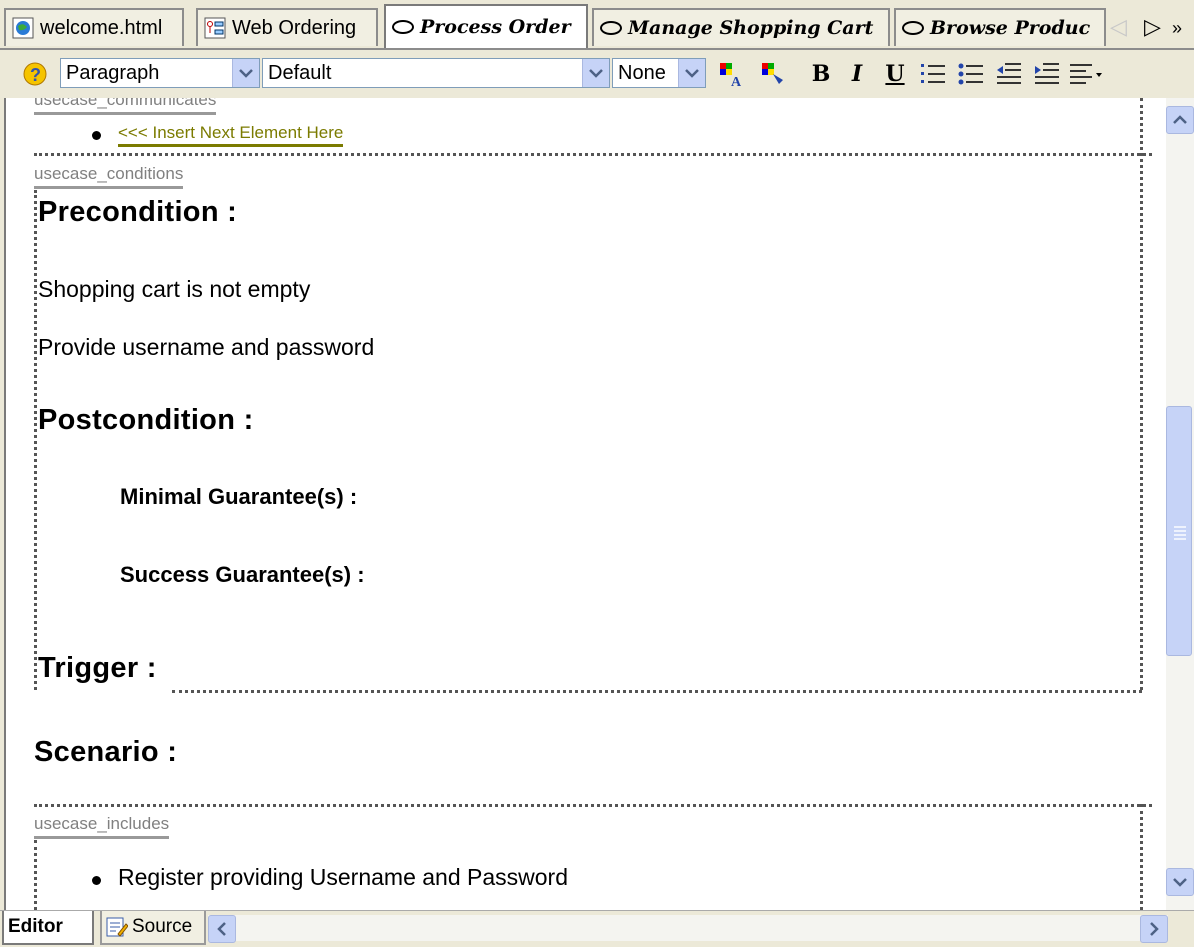 The height and width of the screenshot is (947, 1194). What do you see at coordinates (895, 74) in the screenshot?
I see `underline-button: U` at bounding box center [895, 74].